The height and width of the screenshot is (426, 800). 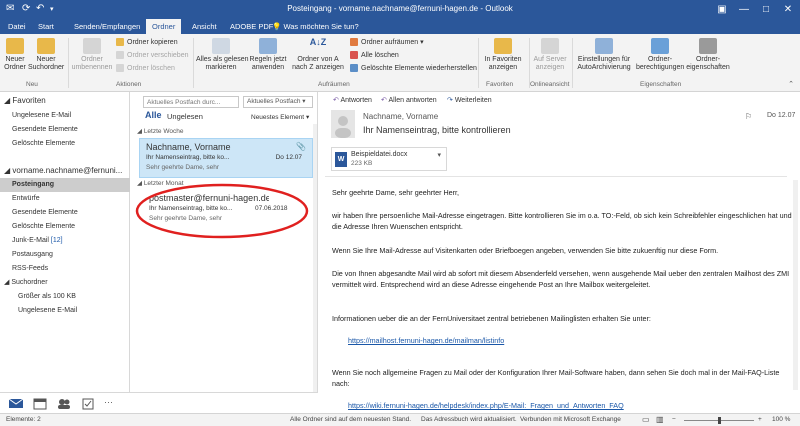 I want to click on sync-status: Alle Ordner sind auf dem neuesten Stand., so click(x=351, y=419).